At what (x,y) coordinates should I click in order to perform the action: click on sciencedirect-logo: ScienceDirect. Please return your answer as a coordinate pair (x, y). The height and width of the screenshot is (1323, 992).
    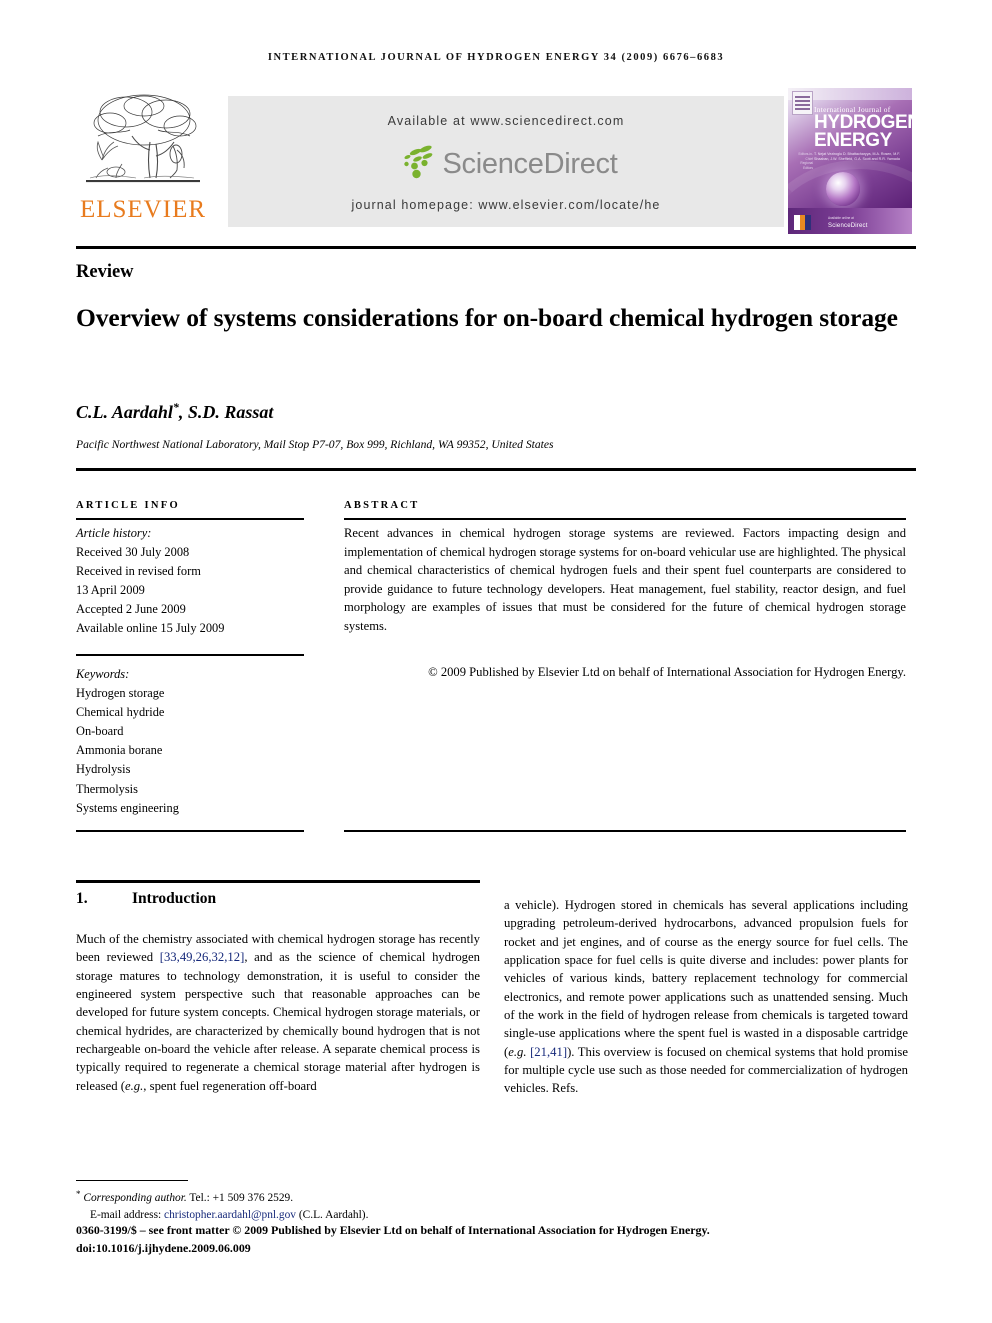
    Looking at the image, I should click on (506, 165).